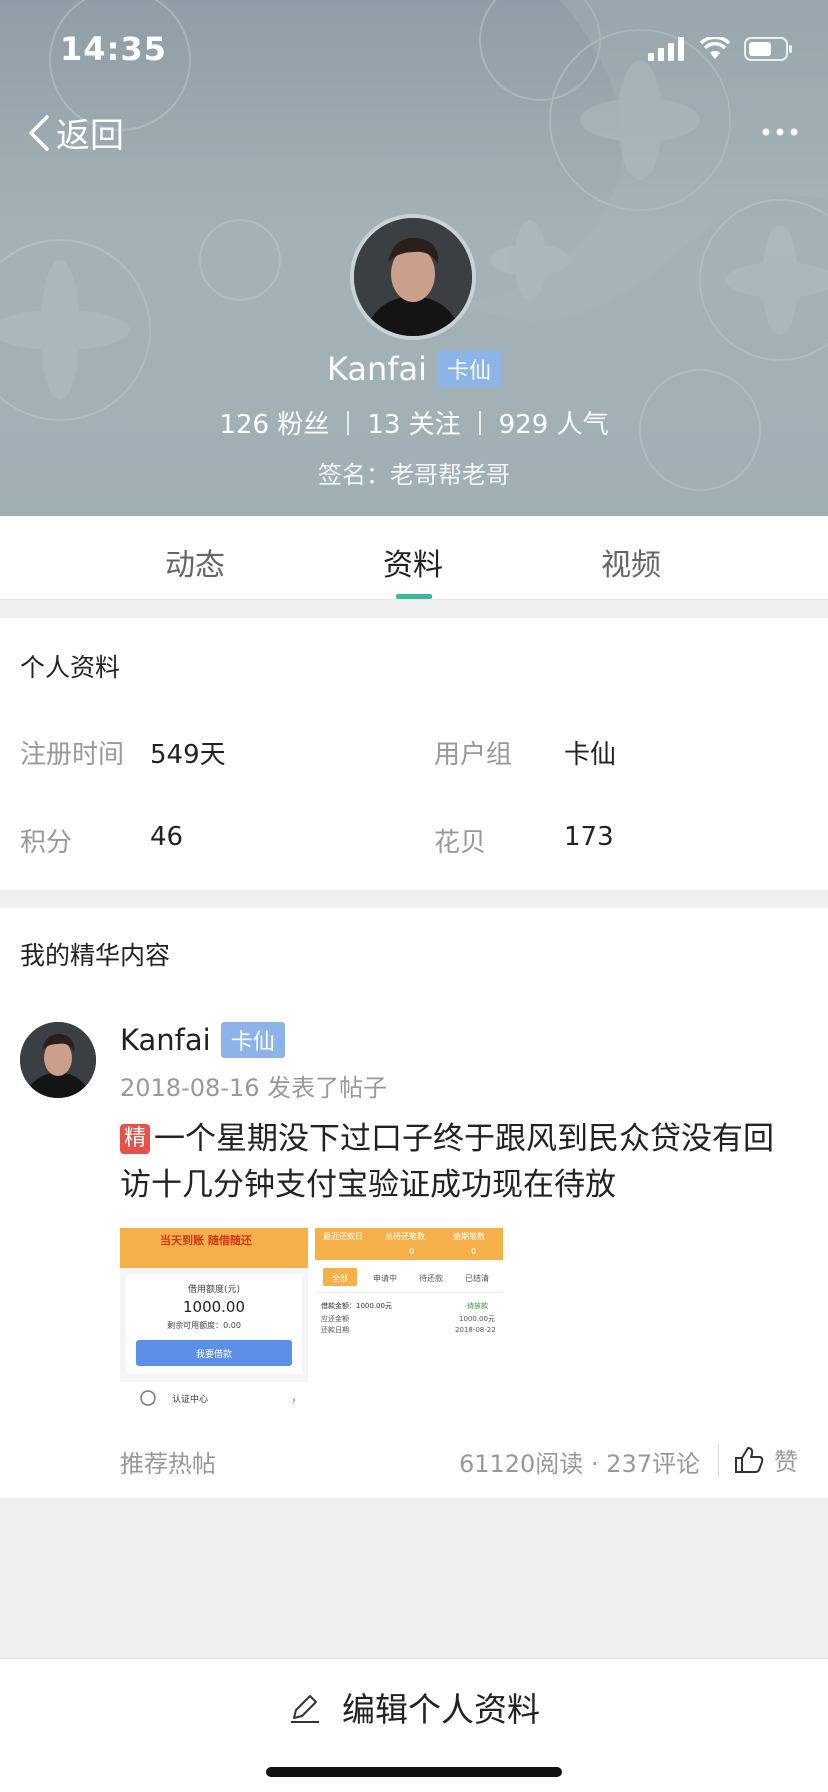 The height and width of the screenshot is (1792, 828). Describe the element at coordinates (167, 837) in the screenshot. I see `field-value-points: 46` at that location.